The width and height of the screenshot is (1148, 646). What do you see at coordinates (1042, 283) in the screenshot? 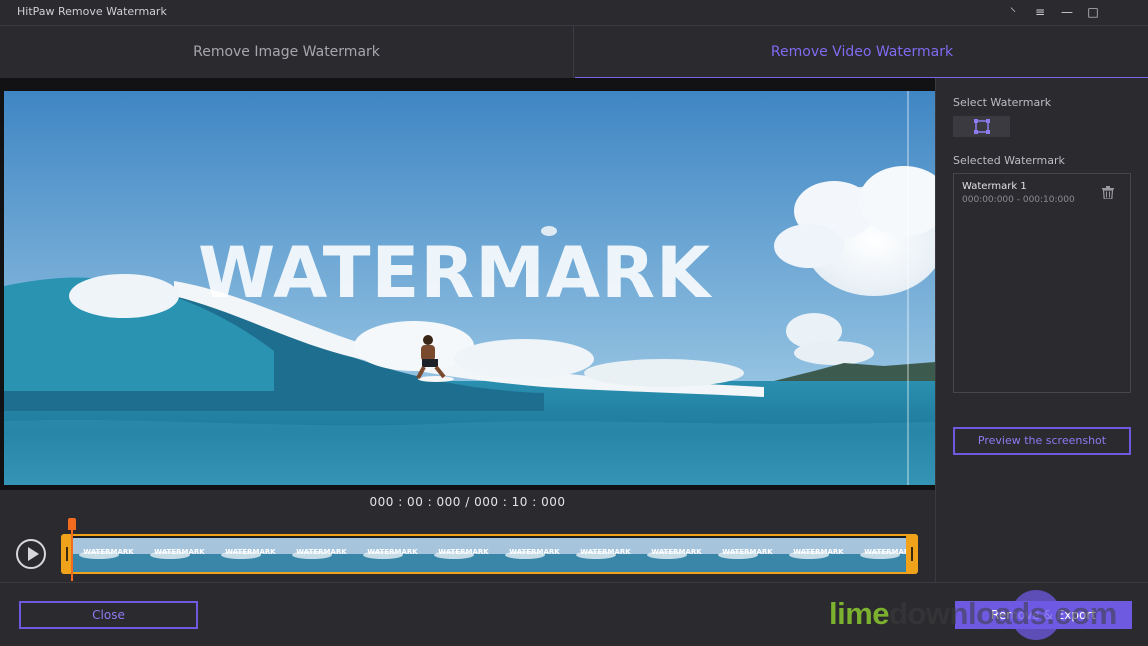
I see `selected-watermark-list: Watermark 1 000:00:000 - 000:10:000` at bounding box center [1042, 283].